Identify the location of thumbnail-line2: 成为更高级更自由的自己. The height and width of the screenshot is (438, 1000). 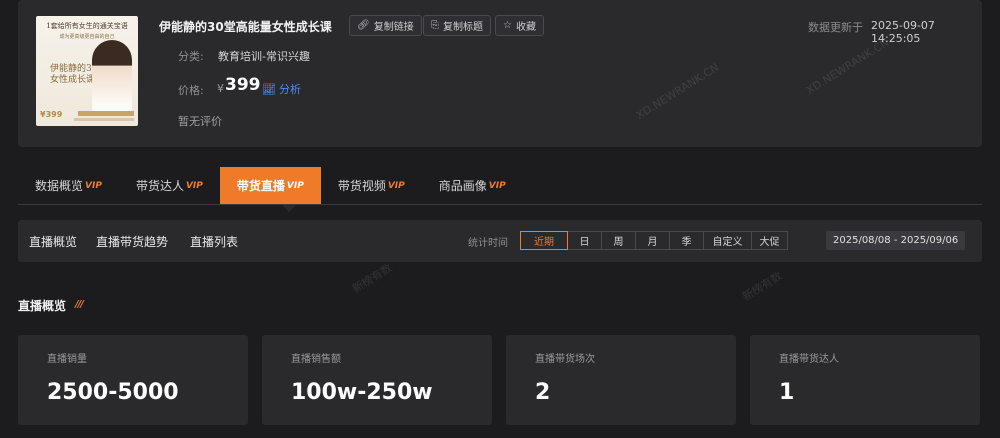
(87, 37).